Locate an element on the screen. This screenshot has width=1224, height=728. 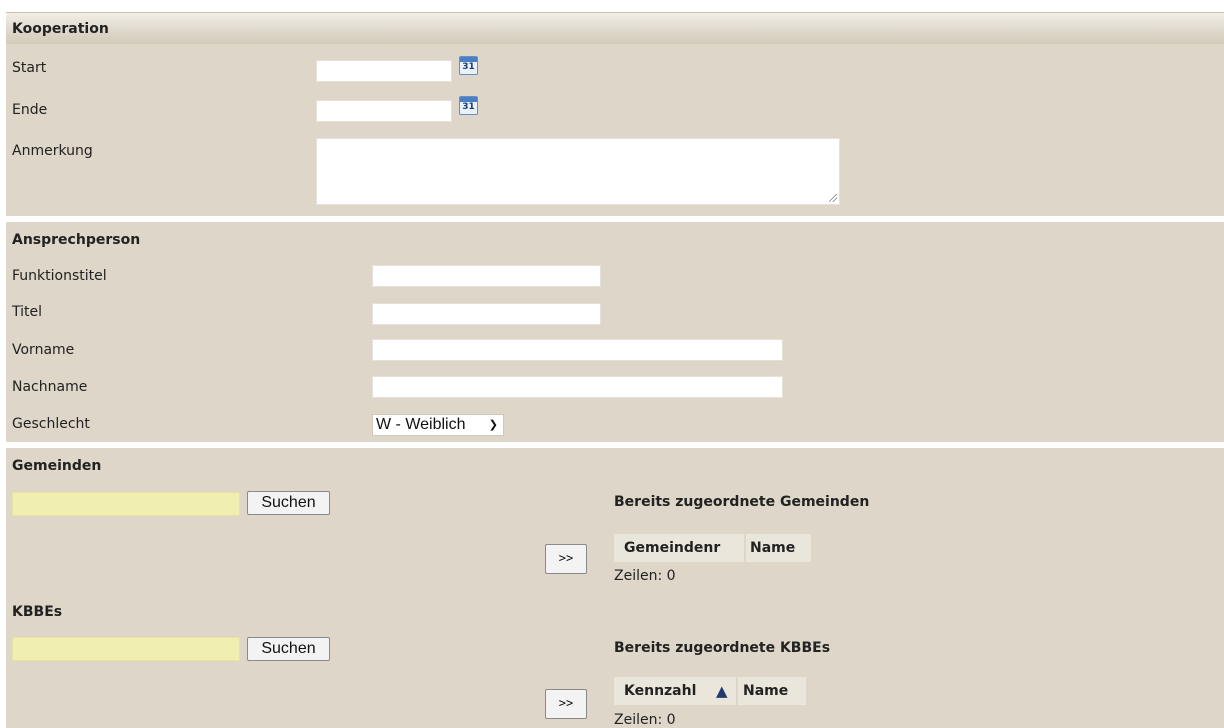
sort-ascending-icon: ▲ is located at coordinates (722, 691).